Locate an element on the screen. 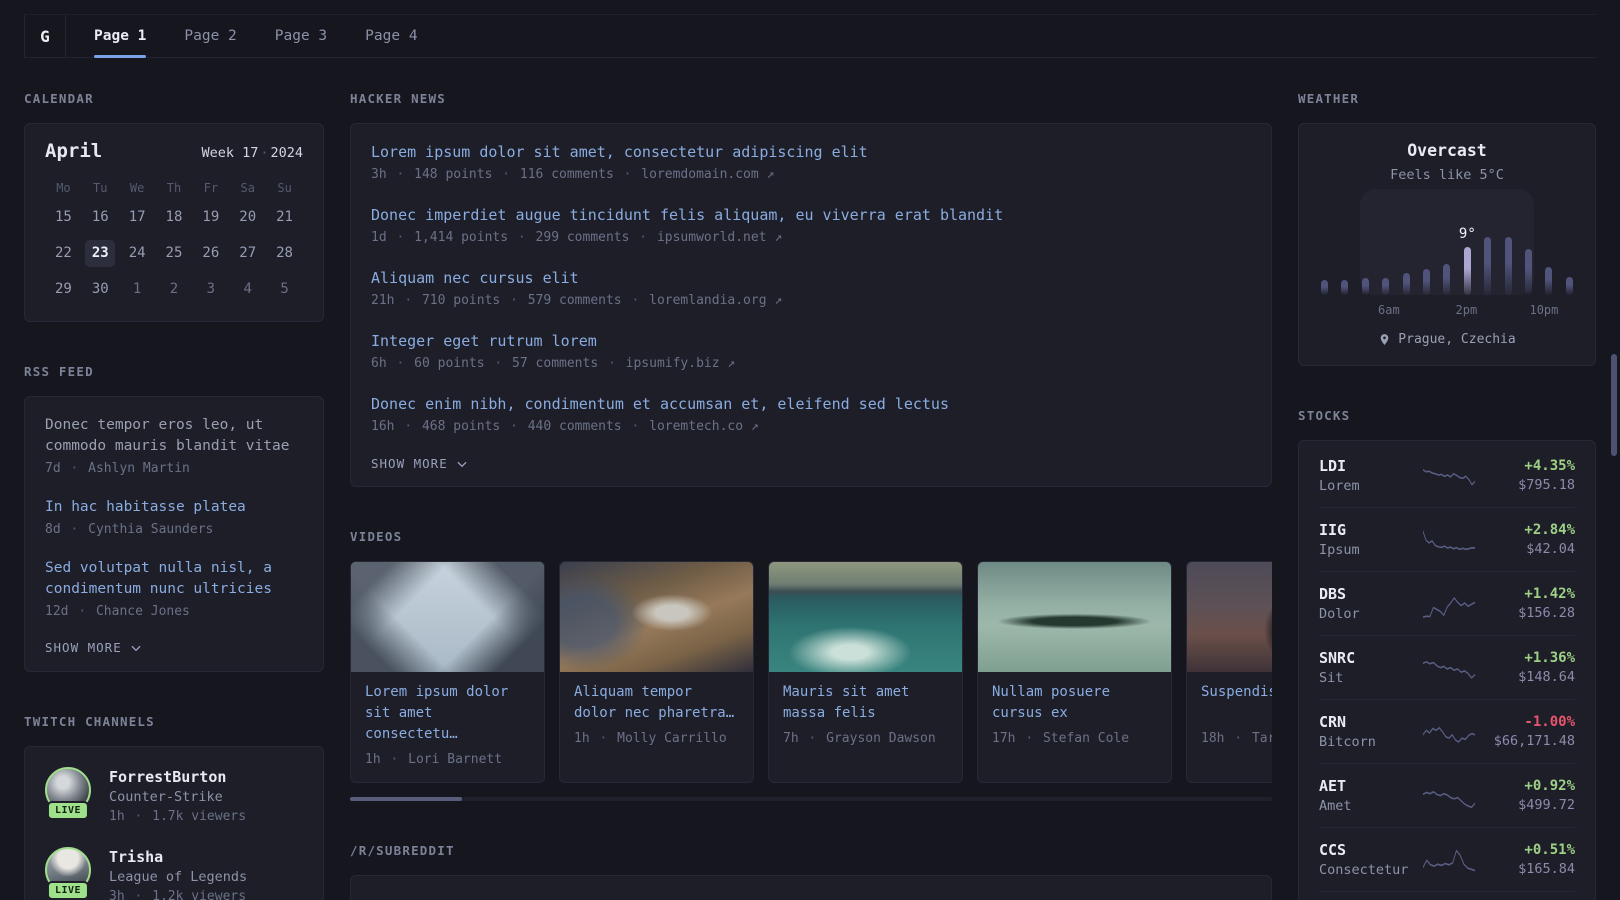  video-card: Suspendisse diam 18h · Tara is located at coordinates (1229, 672).